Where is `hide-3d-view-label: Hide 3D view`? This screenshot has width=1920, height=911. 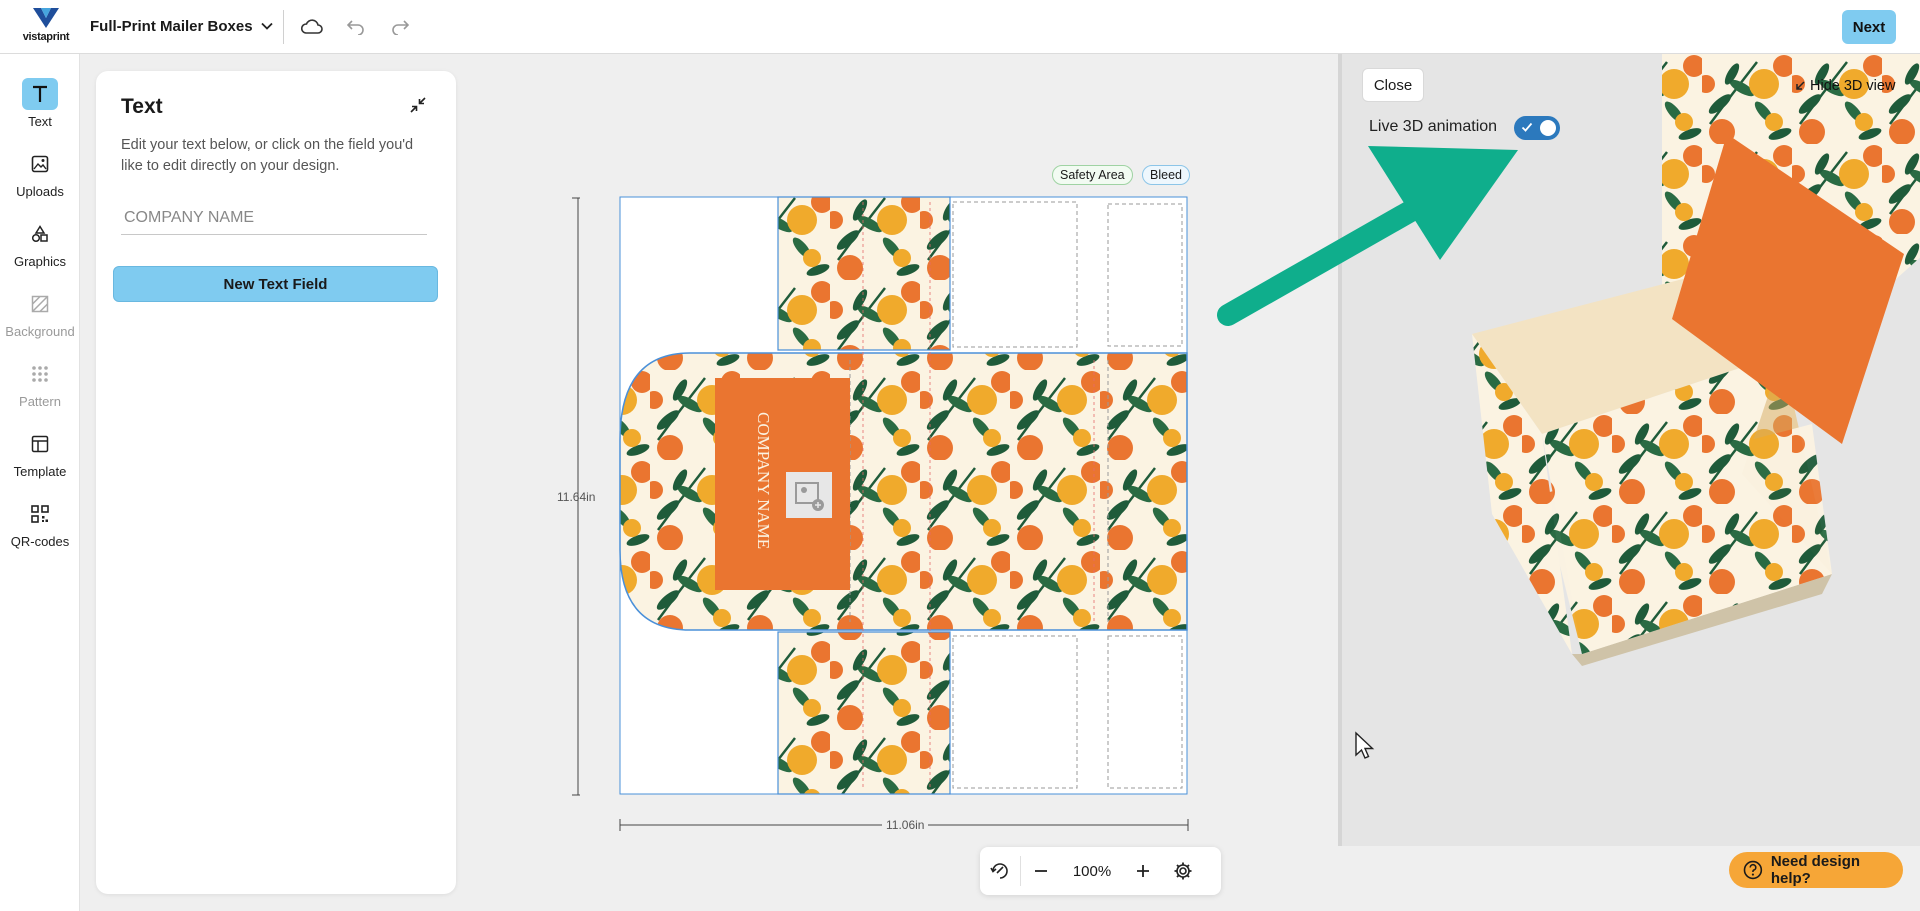 hide-3d-view-label: Hide 3D view is located at coordinates (1853, 86).